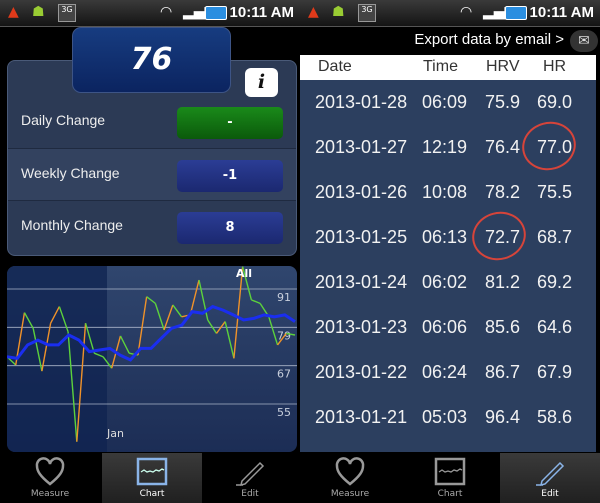  I want to click on hrv-cell: 75.9, so click(503, 102).